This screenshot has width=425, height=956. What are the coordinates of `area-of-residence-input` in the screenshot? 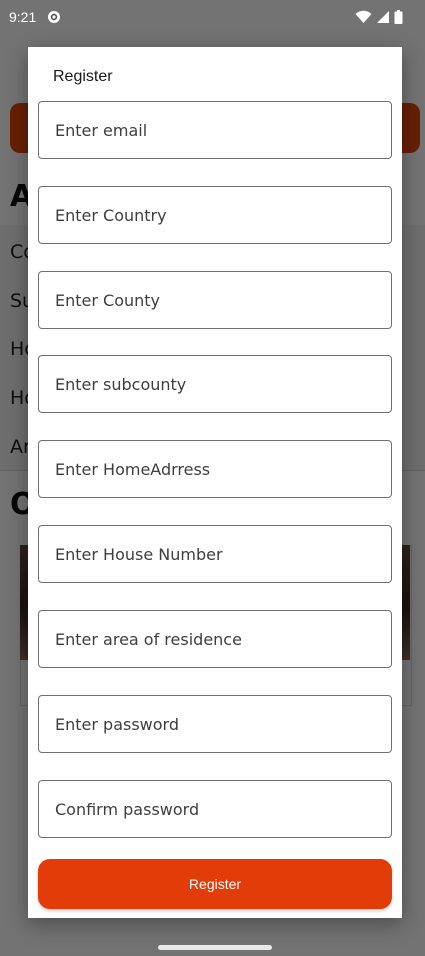 It's located at (215, 639).